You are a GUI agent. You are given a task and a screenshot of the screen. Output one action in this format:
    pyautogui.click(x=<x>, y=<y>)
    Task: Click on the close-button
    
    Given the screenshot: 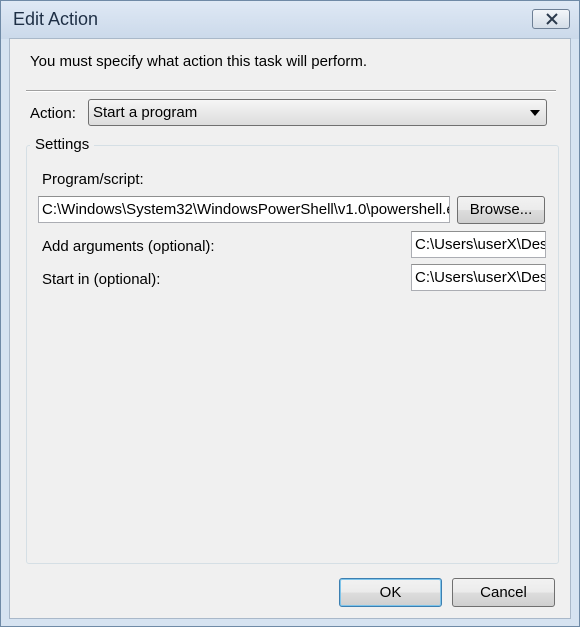 What is the action you would take?
    pyautogui.click(x=551, y=19)
    